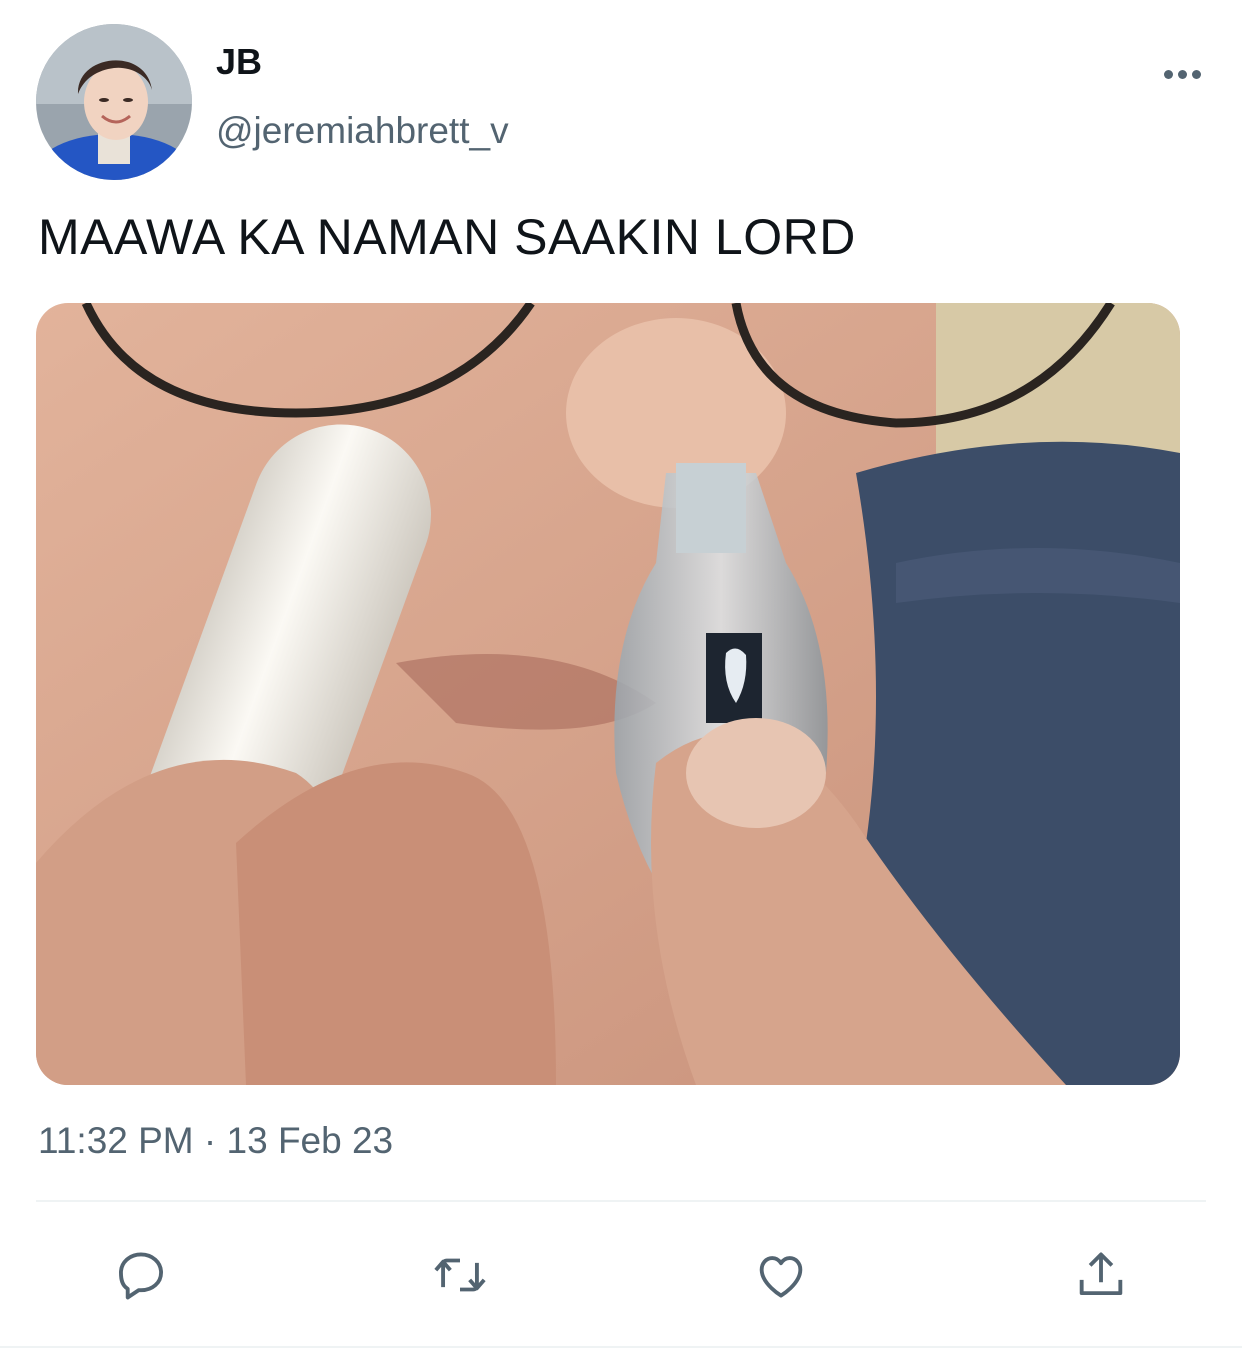  Describe the element at coordinates (621, 1347) in the screenshot. I see `bottom-divider` at that location.